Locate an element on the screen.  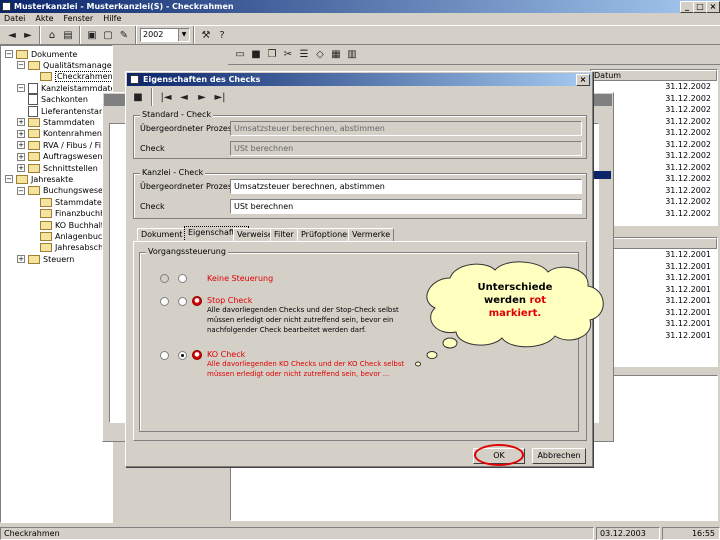
year-select: 2002 ▼ is located at coordinates (165, 35).